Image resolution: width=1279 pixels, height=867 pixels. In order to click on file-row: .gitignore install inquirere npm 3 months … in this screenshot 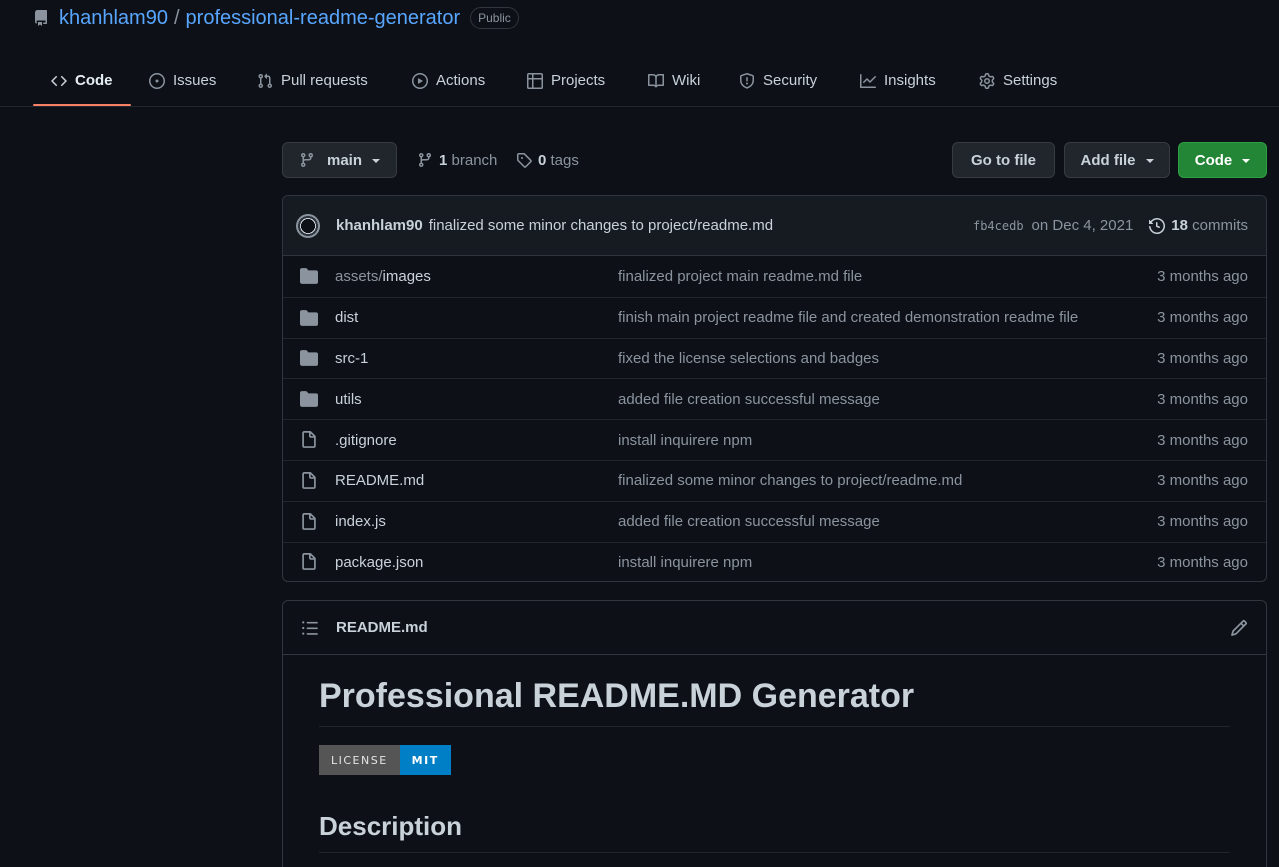, I will do `click(774, 439)`.